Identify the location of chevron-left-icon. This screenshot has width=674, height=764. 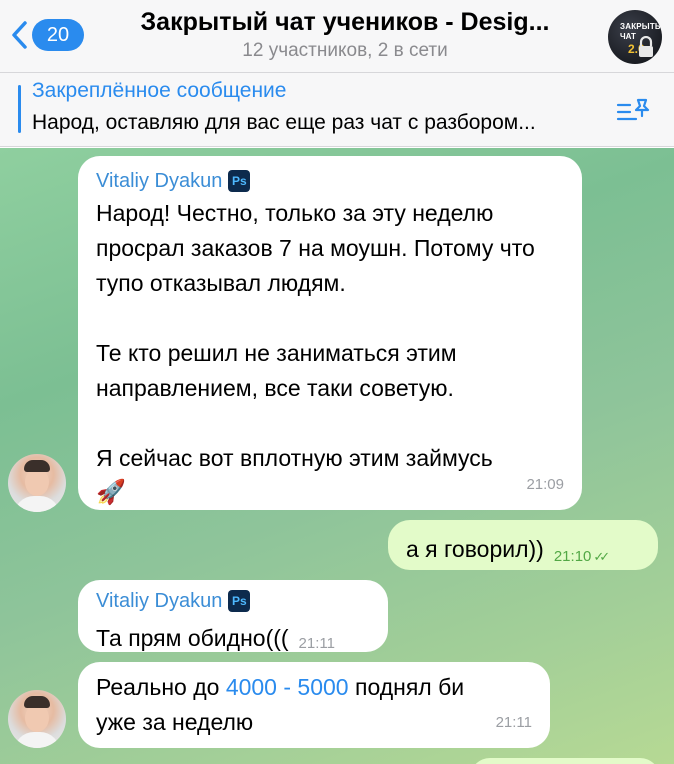
(19, 35).